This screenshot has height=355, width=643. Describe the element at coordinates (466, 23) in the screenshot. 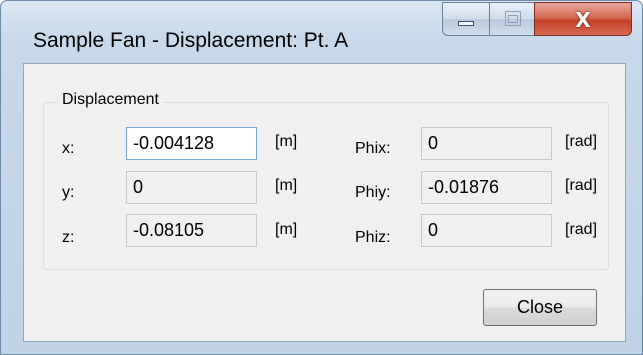

I see `minimize-icon` at that location.